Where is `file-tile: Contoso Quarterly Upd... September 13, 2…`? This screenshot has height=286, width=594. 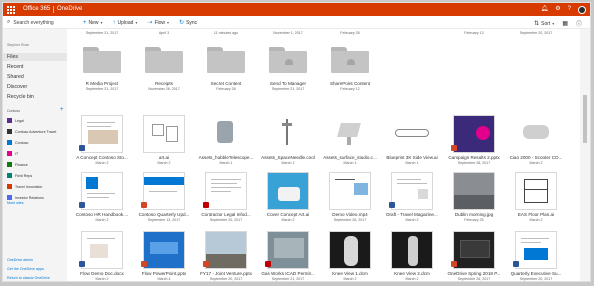 file-tile: Contoso Quarterly Upd... September 13, 2… is located at coordinates (164, 198).